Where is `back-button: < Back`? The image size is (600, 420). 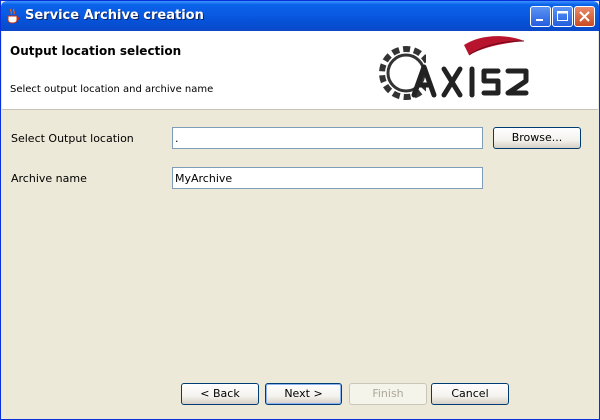 back-button: < Back is located at coordinates (220, 394).